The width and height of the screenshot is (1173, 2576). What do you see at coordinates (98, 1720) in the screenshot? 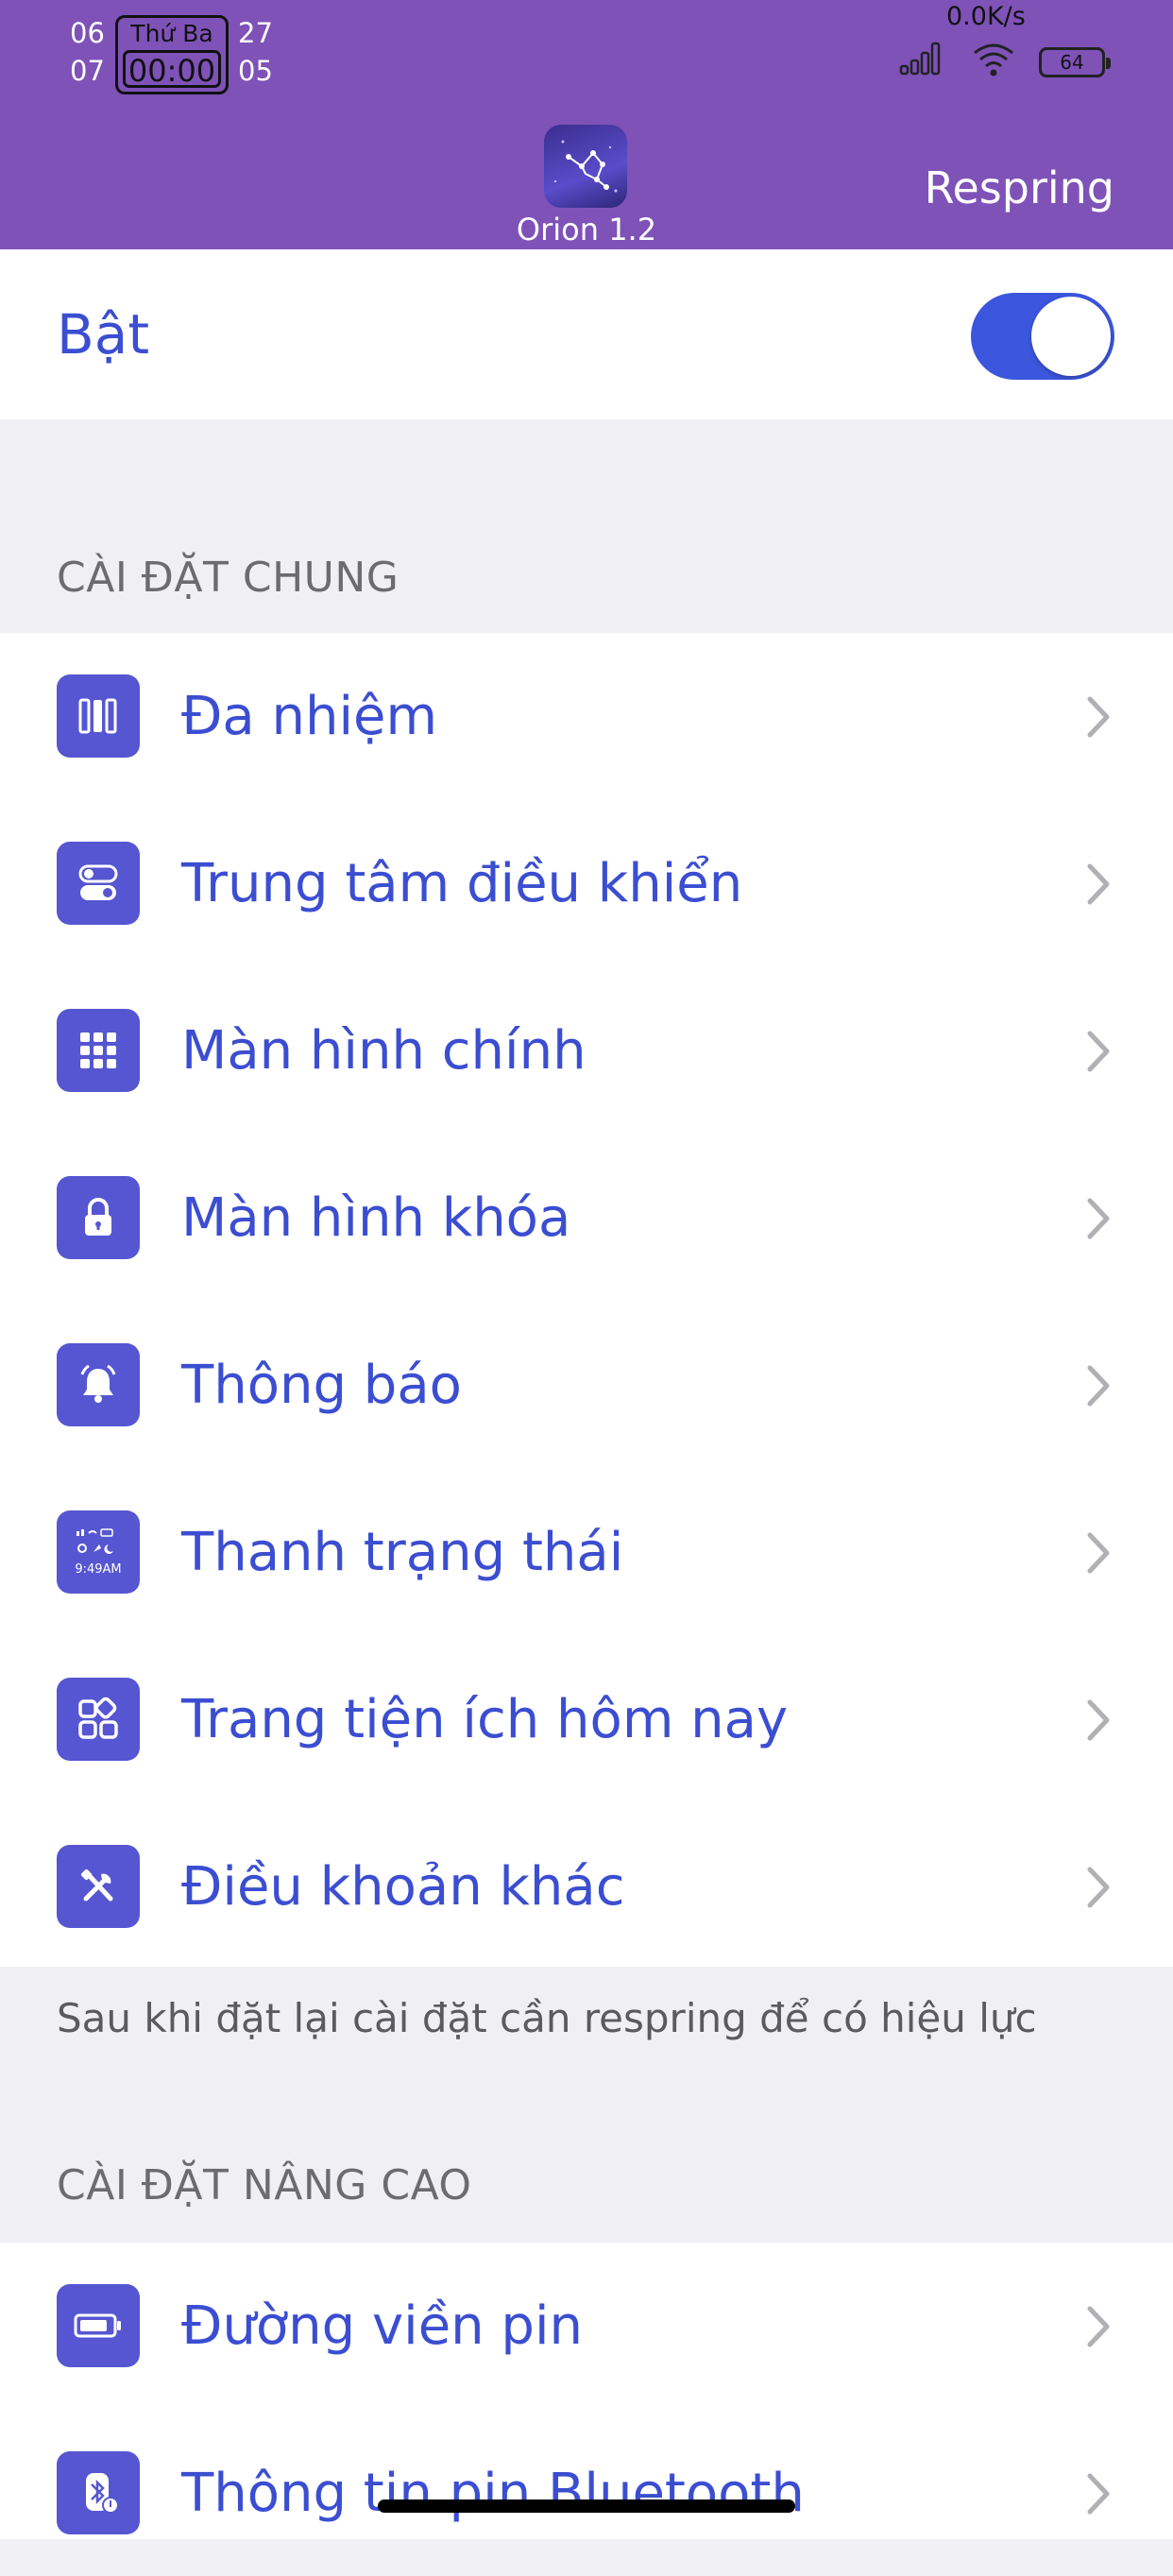
I see `widgets-icon` at bounding box center [98, 1720].